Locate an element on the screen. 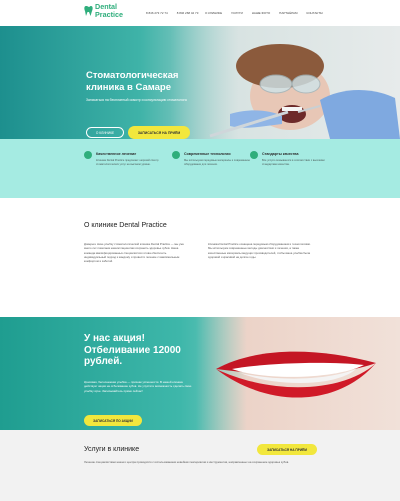 Image resolution: width=400 pixels, height=501 pixels. tooth-icon is located at coordinates (88, 10).